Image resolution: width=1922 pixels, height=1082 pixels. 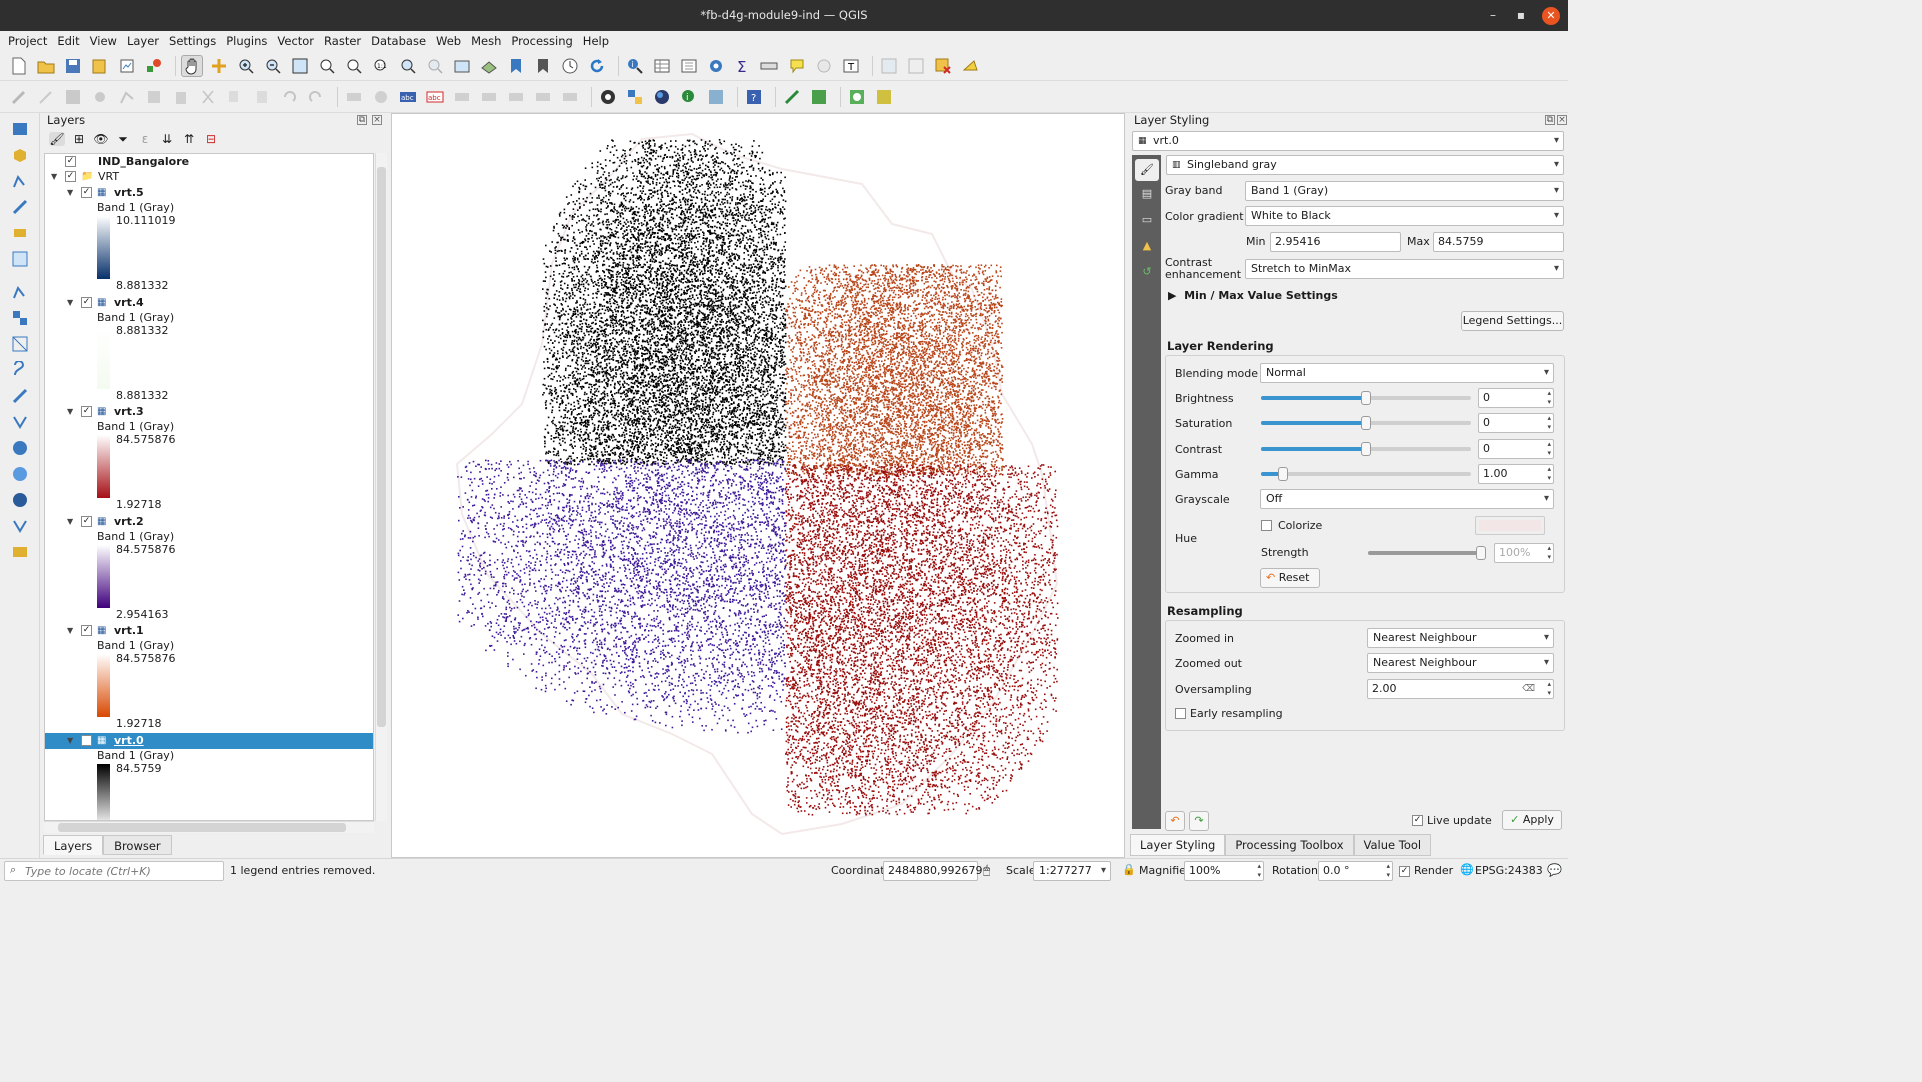 I want to click on temporal-controller-icon, so click(x=570, y=66).